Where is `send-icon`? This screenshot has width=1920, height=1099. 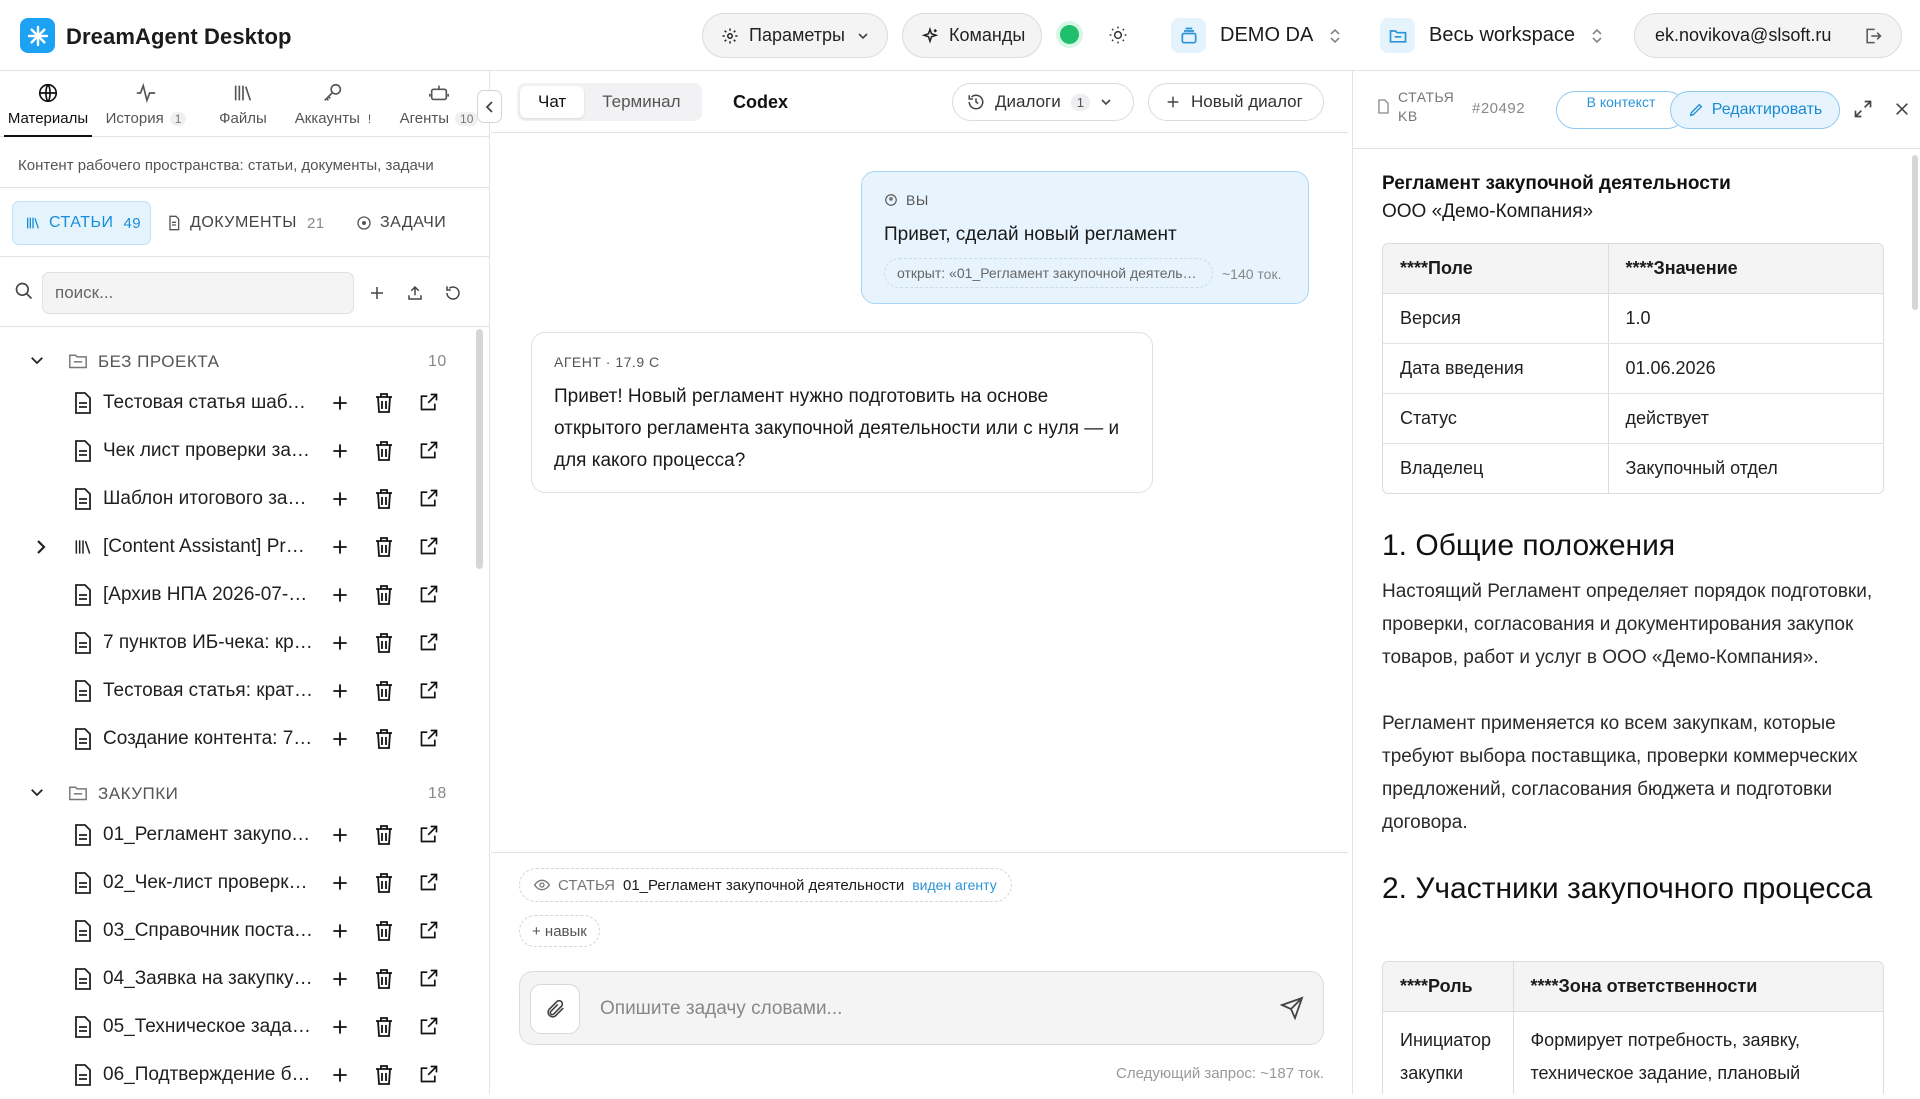 send-icon is located at coordinates (1292, 1008).